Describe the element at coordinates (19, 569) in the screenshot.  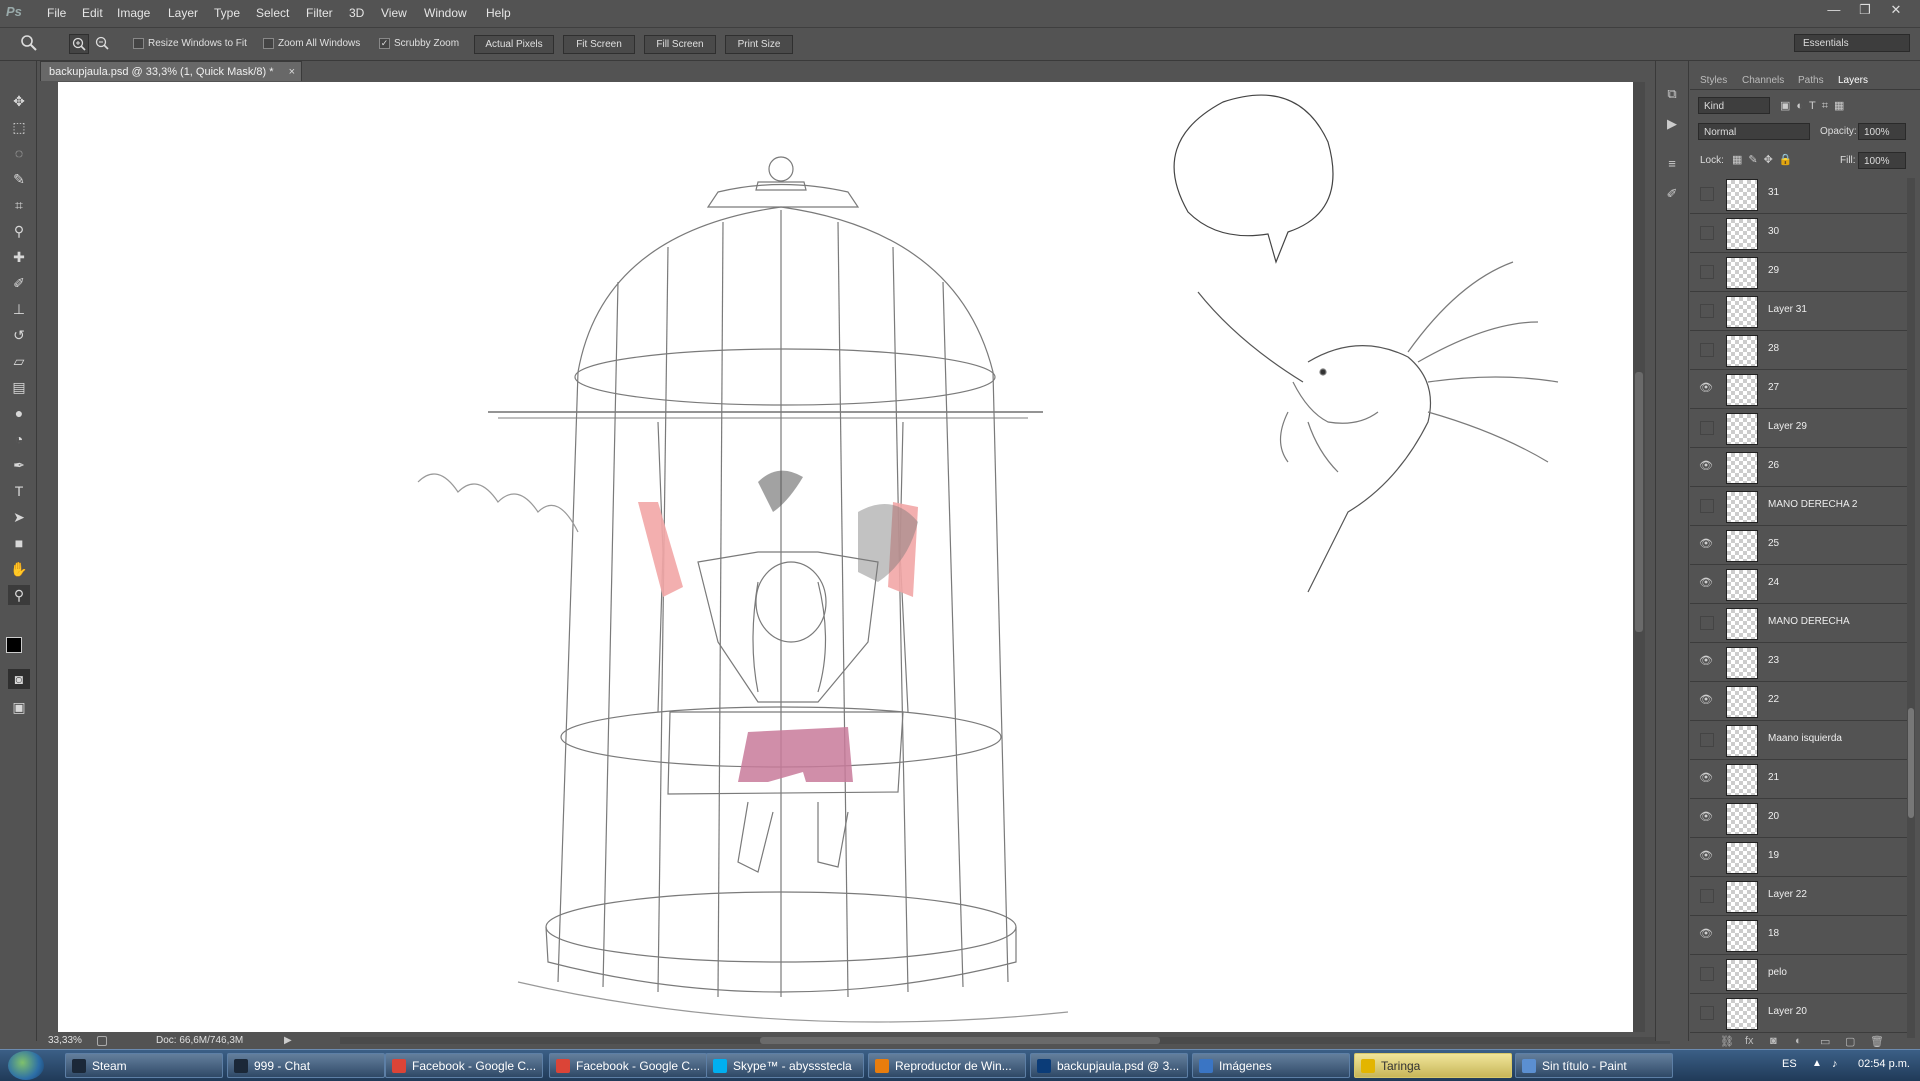
I see `hand-tool-icon: ✋` at that location.